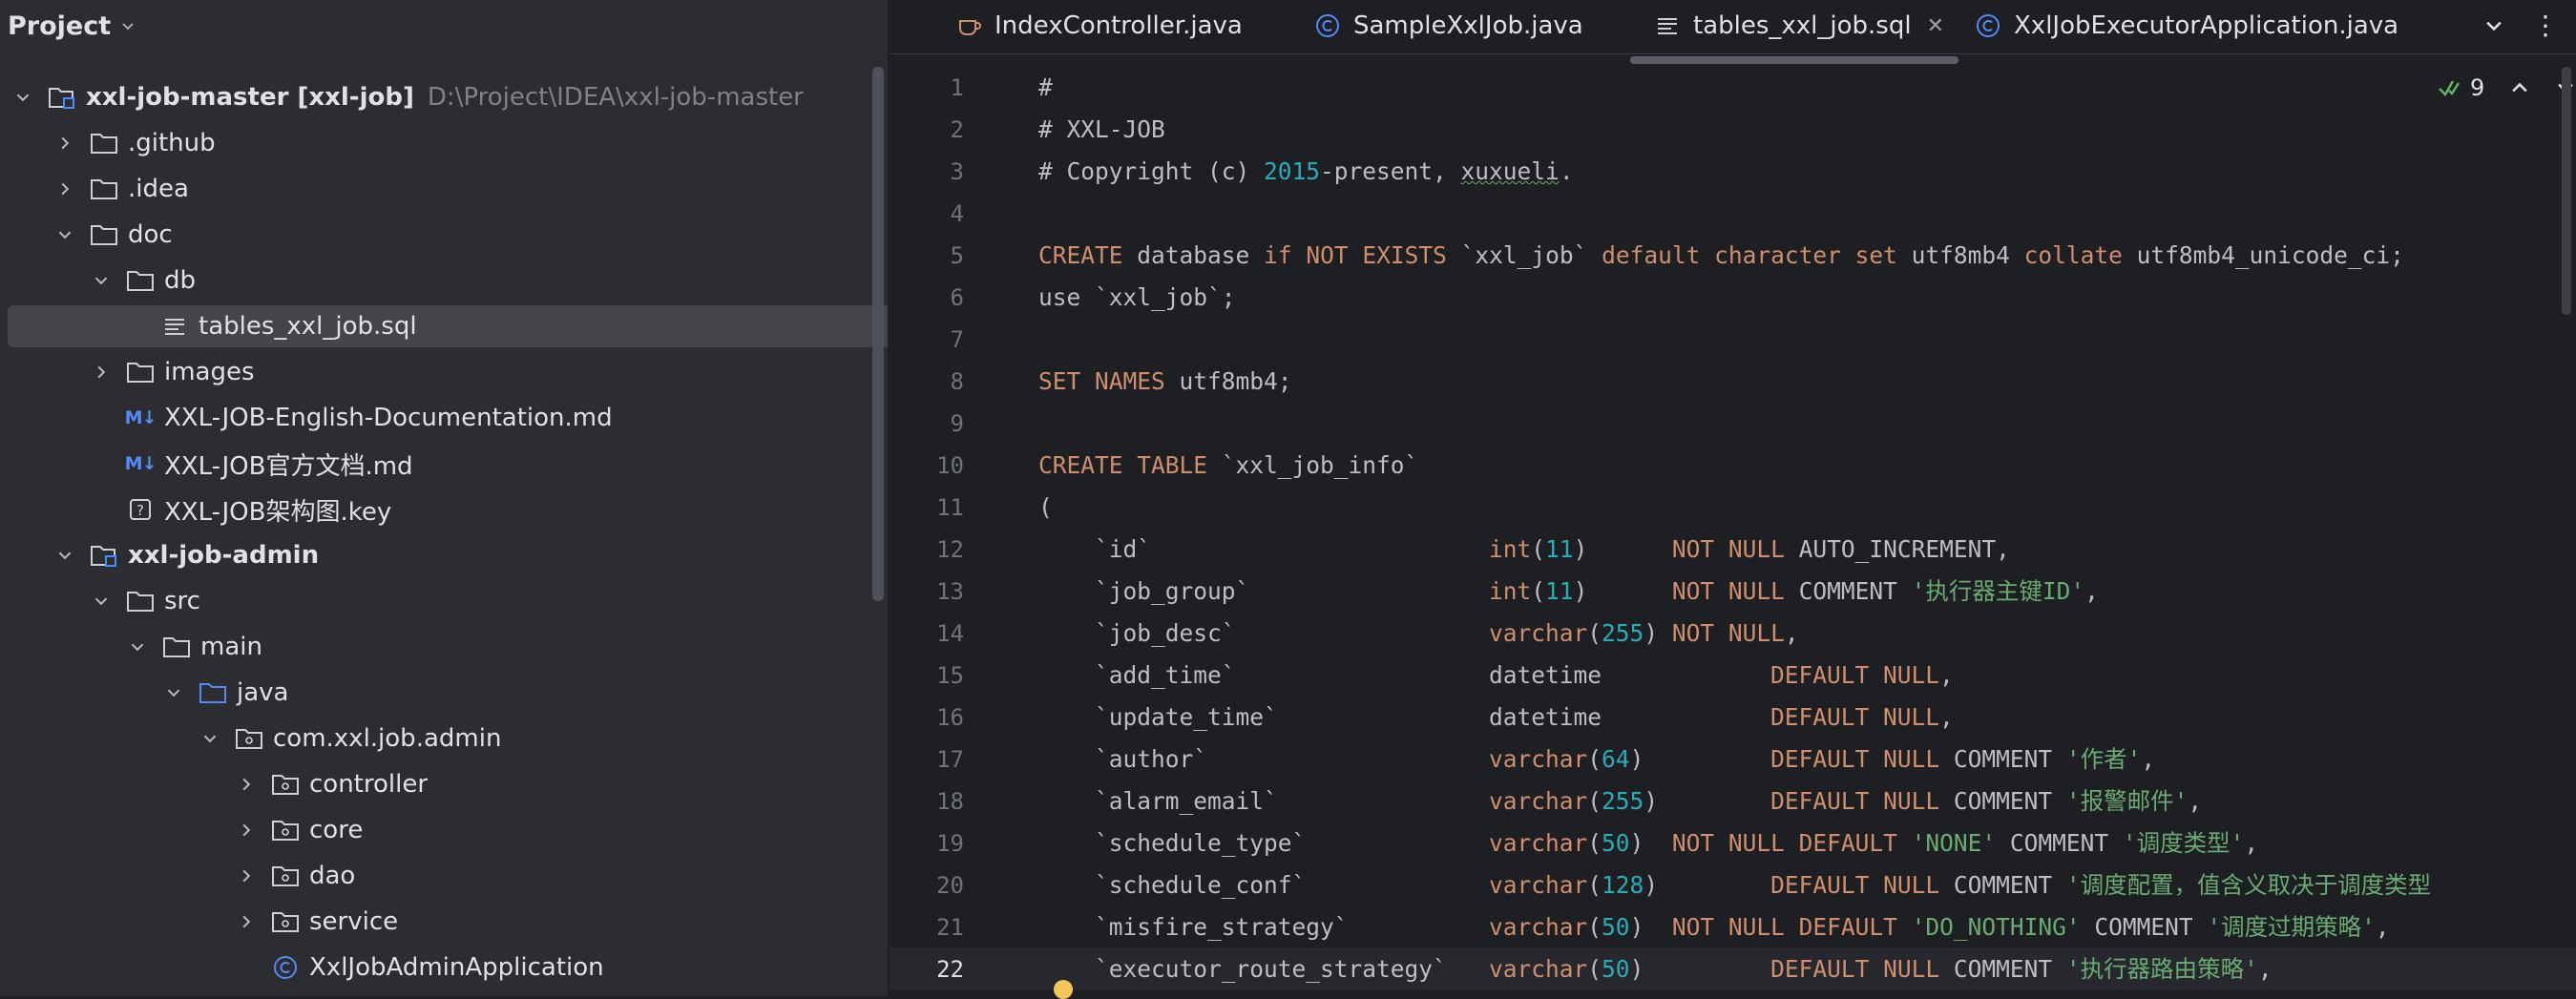  Describe the element at coordinates (878, 334) in the screenshot. I see `project-panel-scrollbar` at that location.